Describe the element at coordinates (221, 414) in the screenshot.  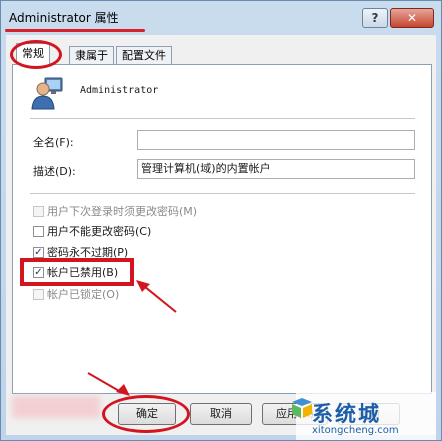
I see `cancel-button: 取消` at that location.